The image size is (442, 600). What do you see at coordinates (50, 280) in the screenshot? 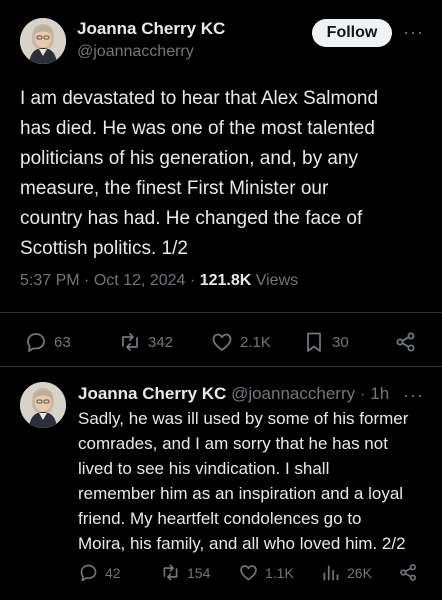
I see `tweet-time: 5:37 PM` at bounding box center [50, 280].